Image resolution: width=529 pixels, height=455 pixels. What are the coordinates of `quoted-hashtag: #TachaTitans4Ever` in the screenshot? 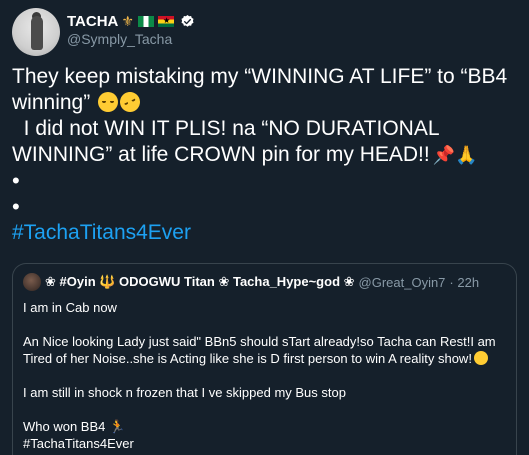 It's located at (265, 443).